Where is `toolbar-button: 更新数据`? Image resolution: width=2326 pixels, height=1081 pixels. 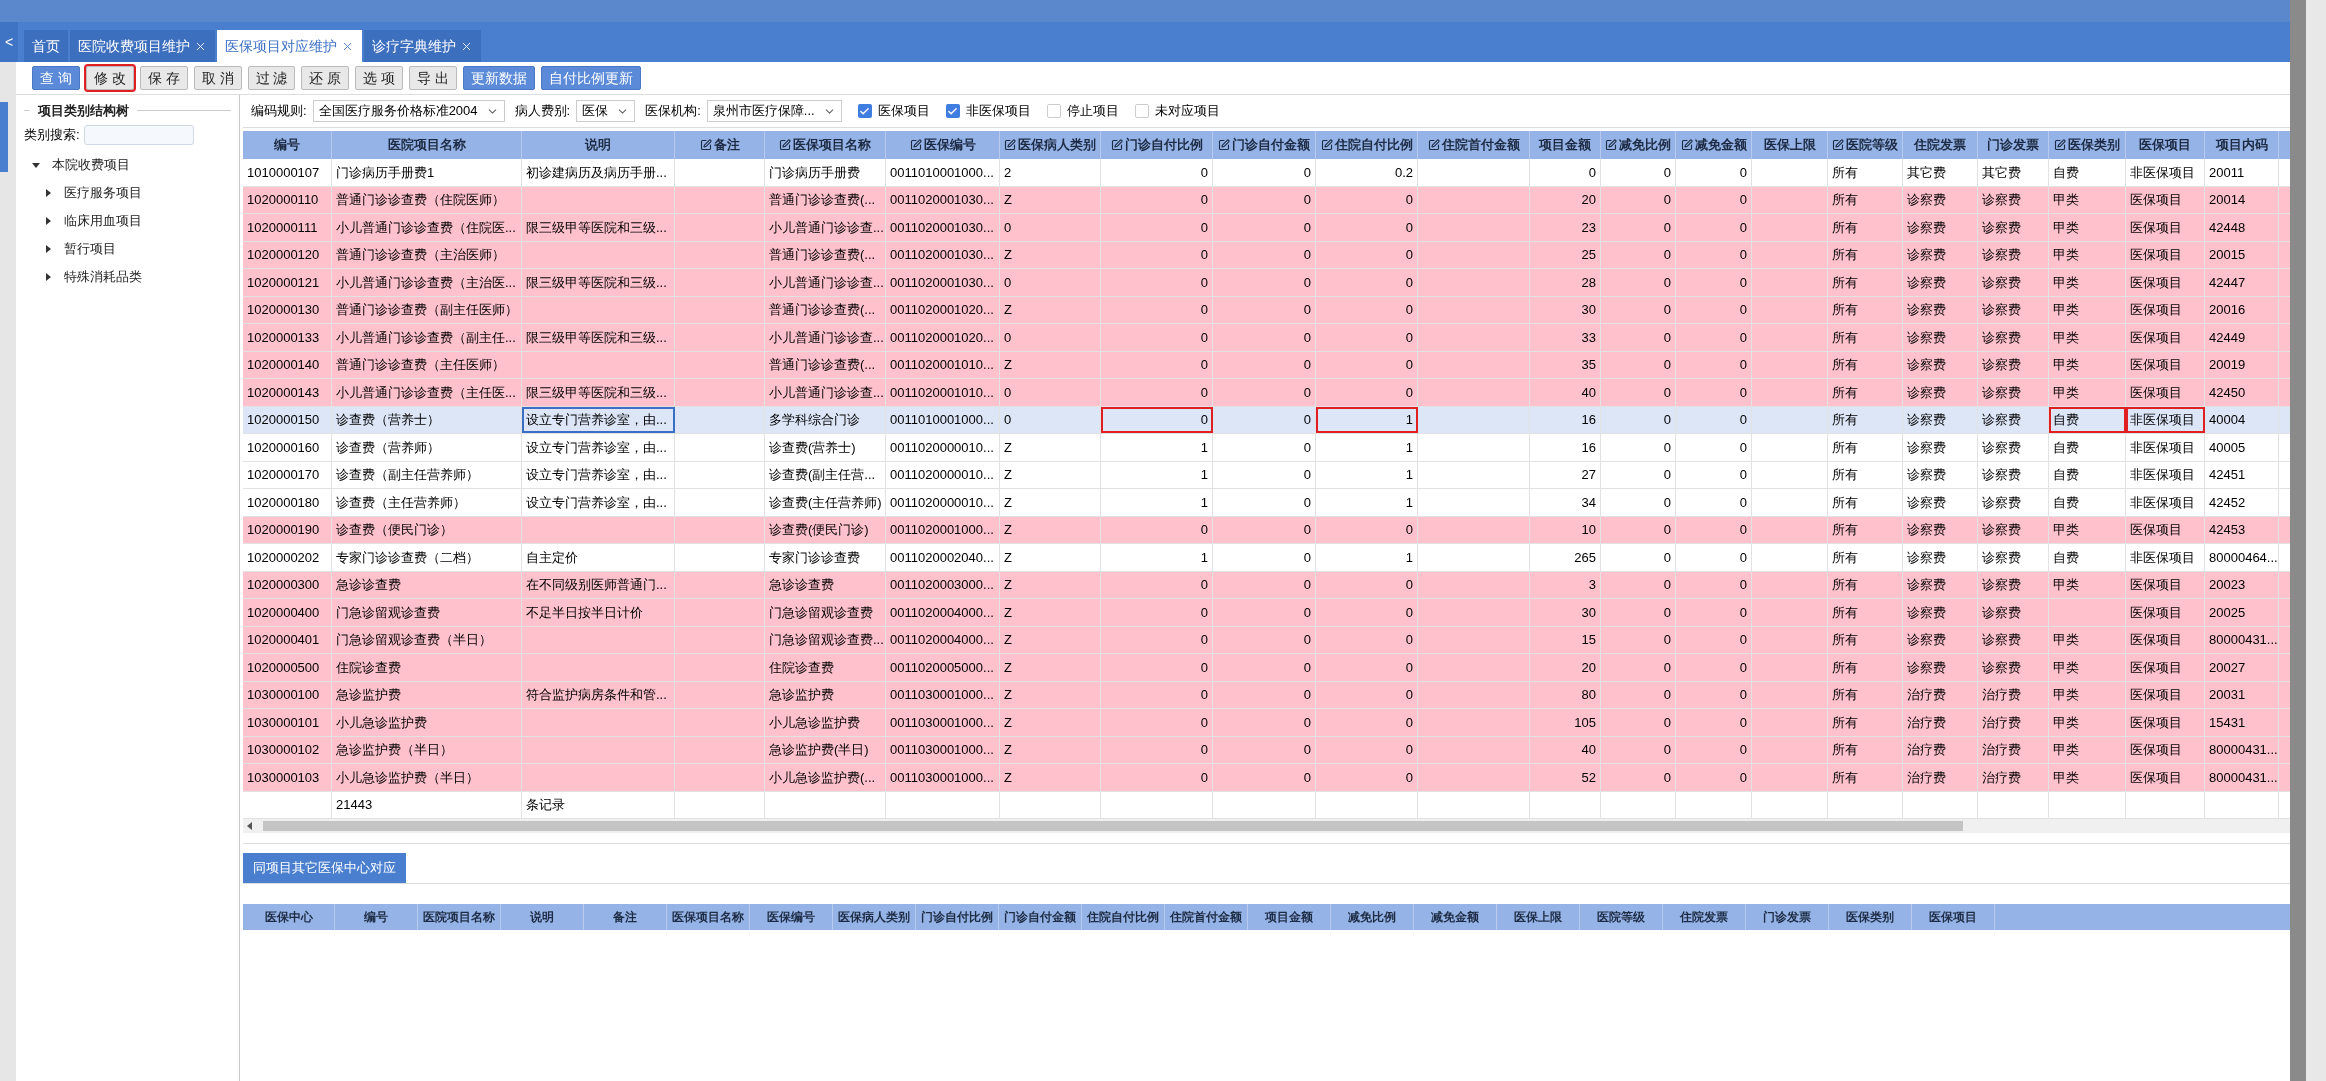
toolbar-button: 更新数据 is located at coordinates (499, 78).